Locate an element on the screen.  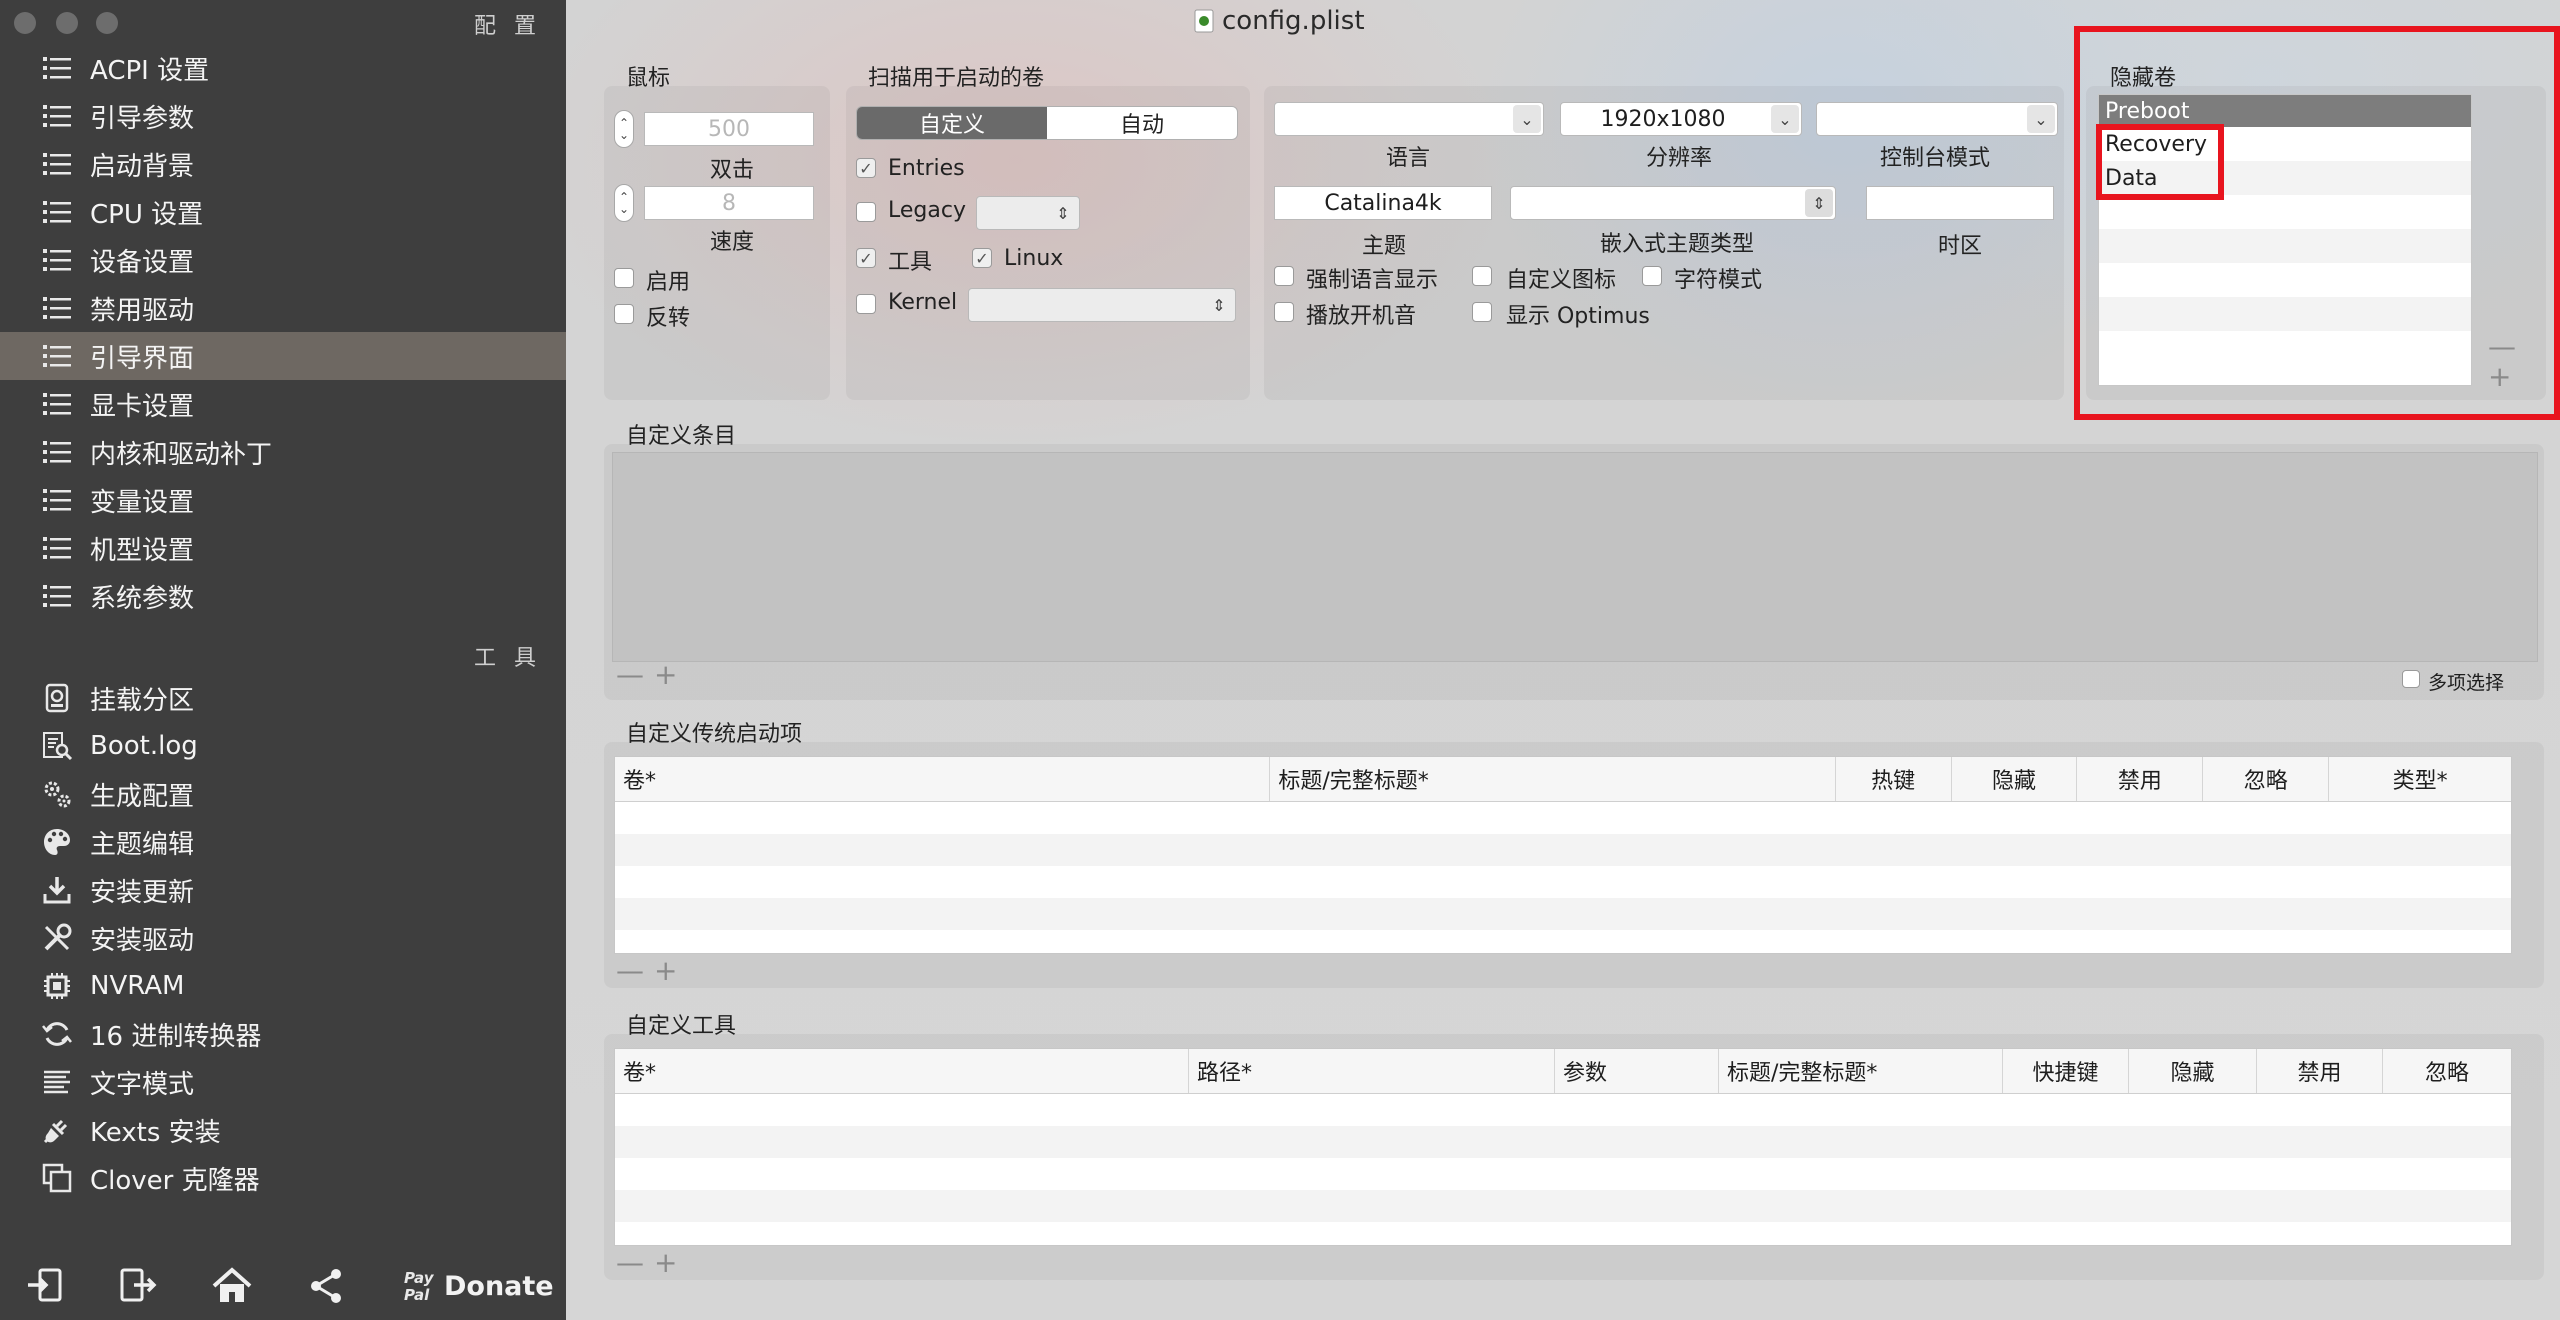
tools-col-ignore: 忽略 is located at coordinates (2447, 1071).